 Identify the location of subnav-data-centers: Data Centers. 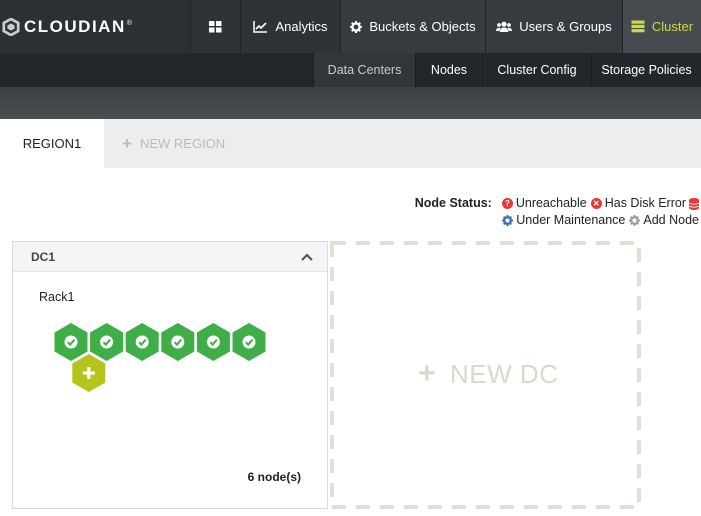
(364, 70).